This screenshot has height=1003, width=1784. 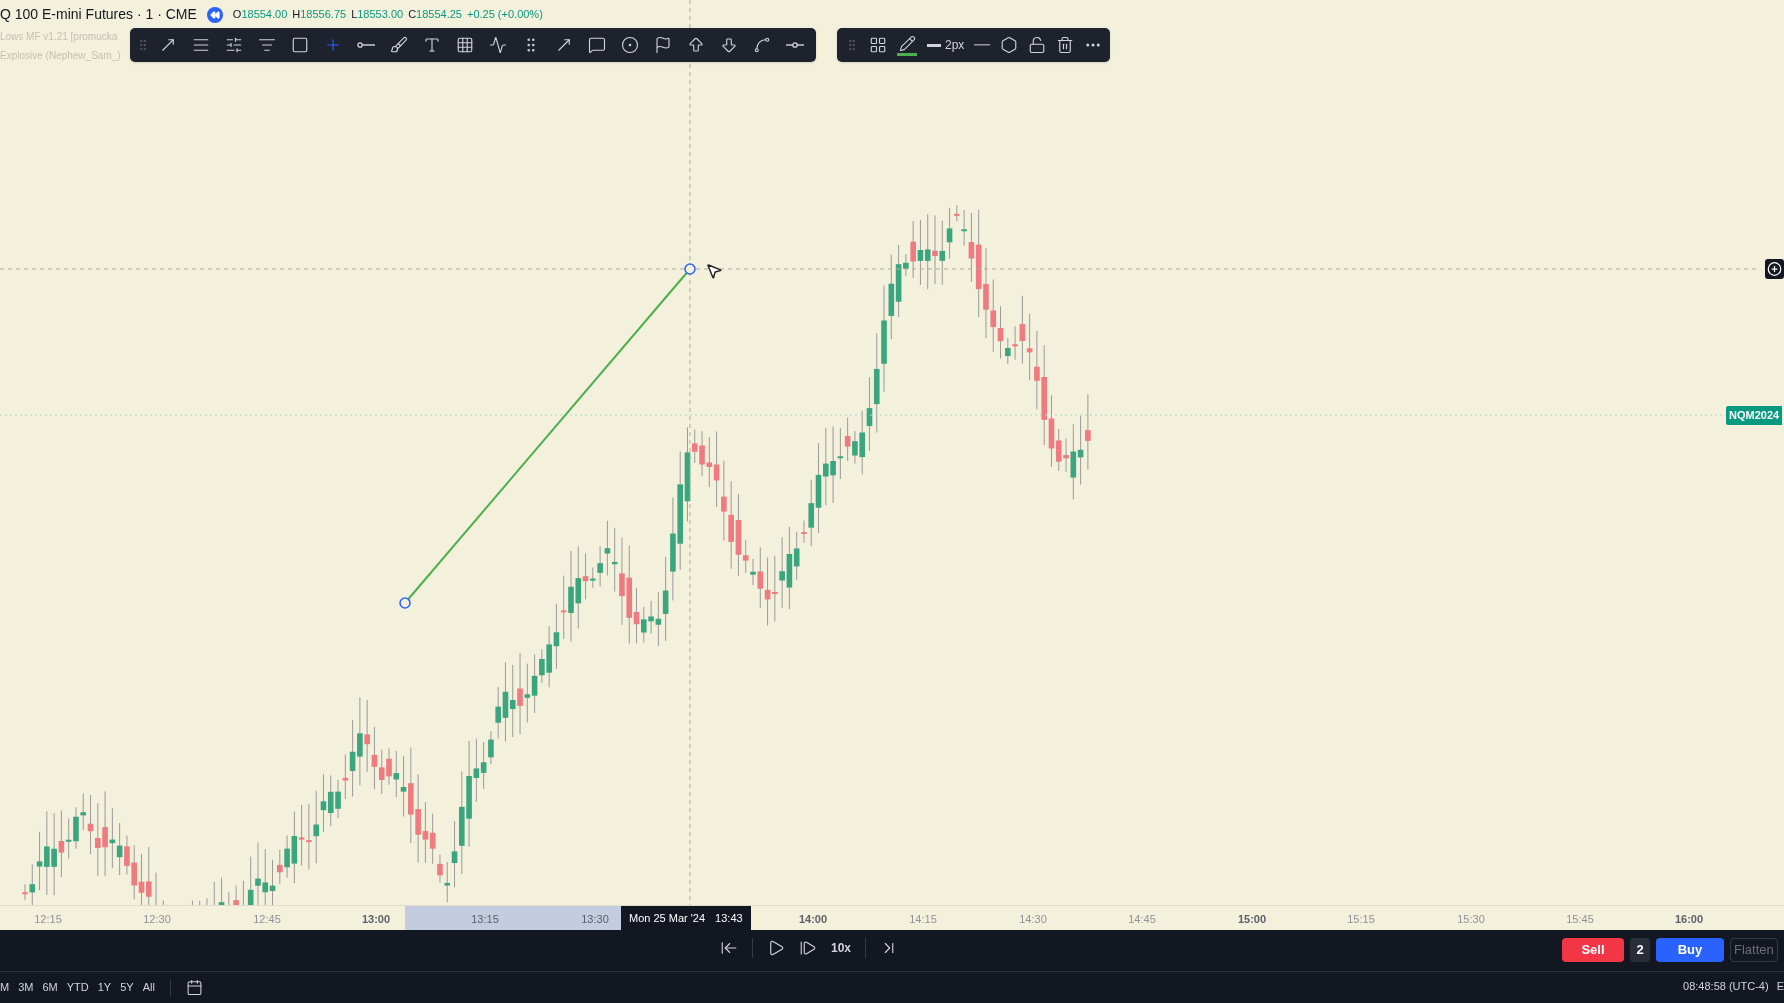 I want to click on time-label: 14:45, so click(x=1142, y=919).